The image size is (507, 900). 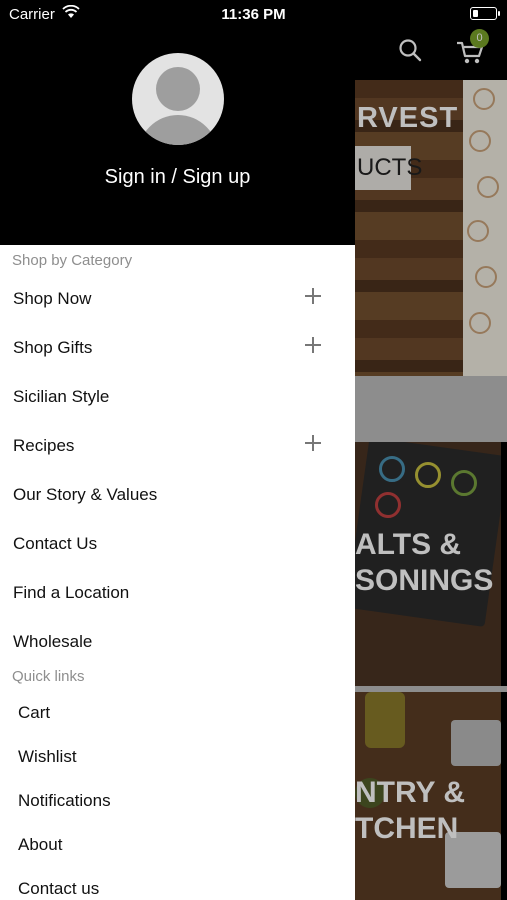 What do you see at coordinates (64, 800) in the screenshot?
I see `quick-link-label: Notifications` at bounding box center [64, 800].